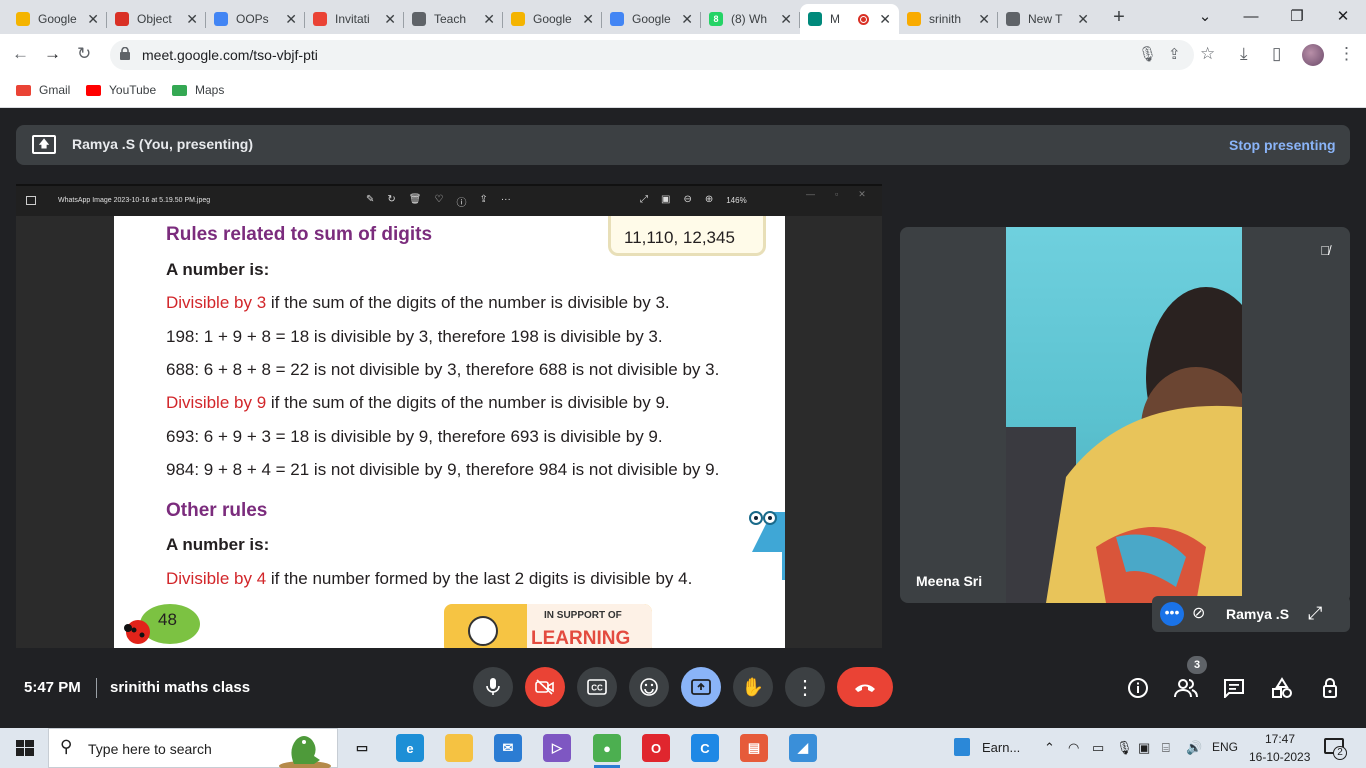  What do you see at coordinates (1207, 54) in the screenshot?
I see `bookmark-star-icon: ☆` at bounding box center [1207, 54].